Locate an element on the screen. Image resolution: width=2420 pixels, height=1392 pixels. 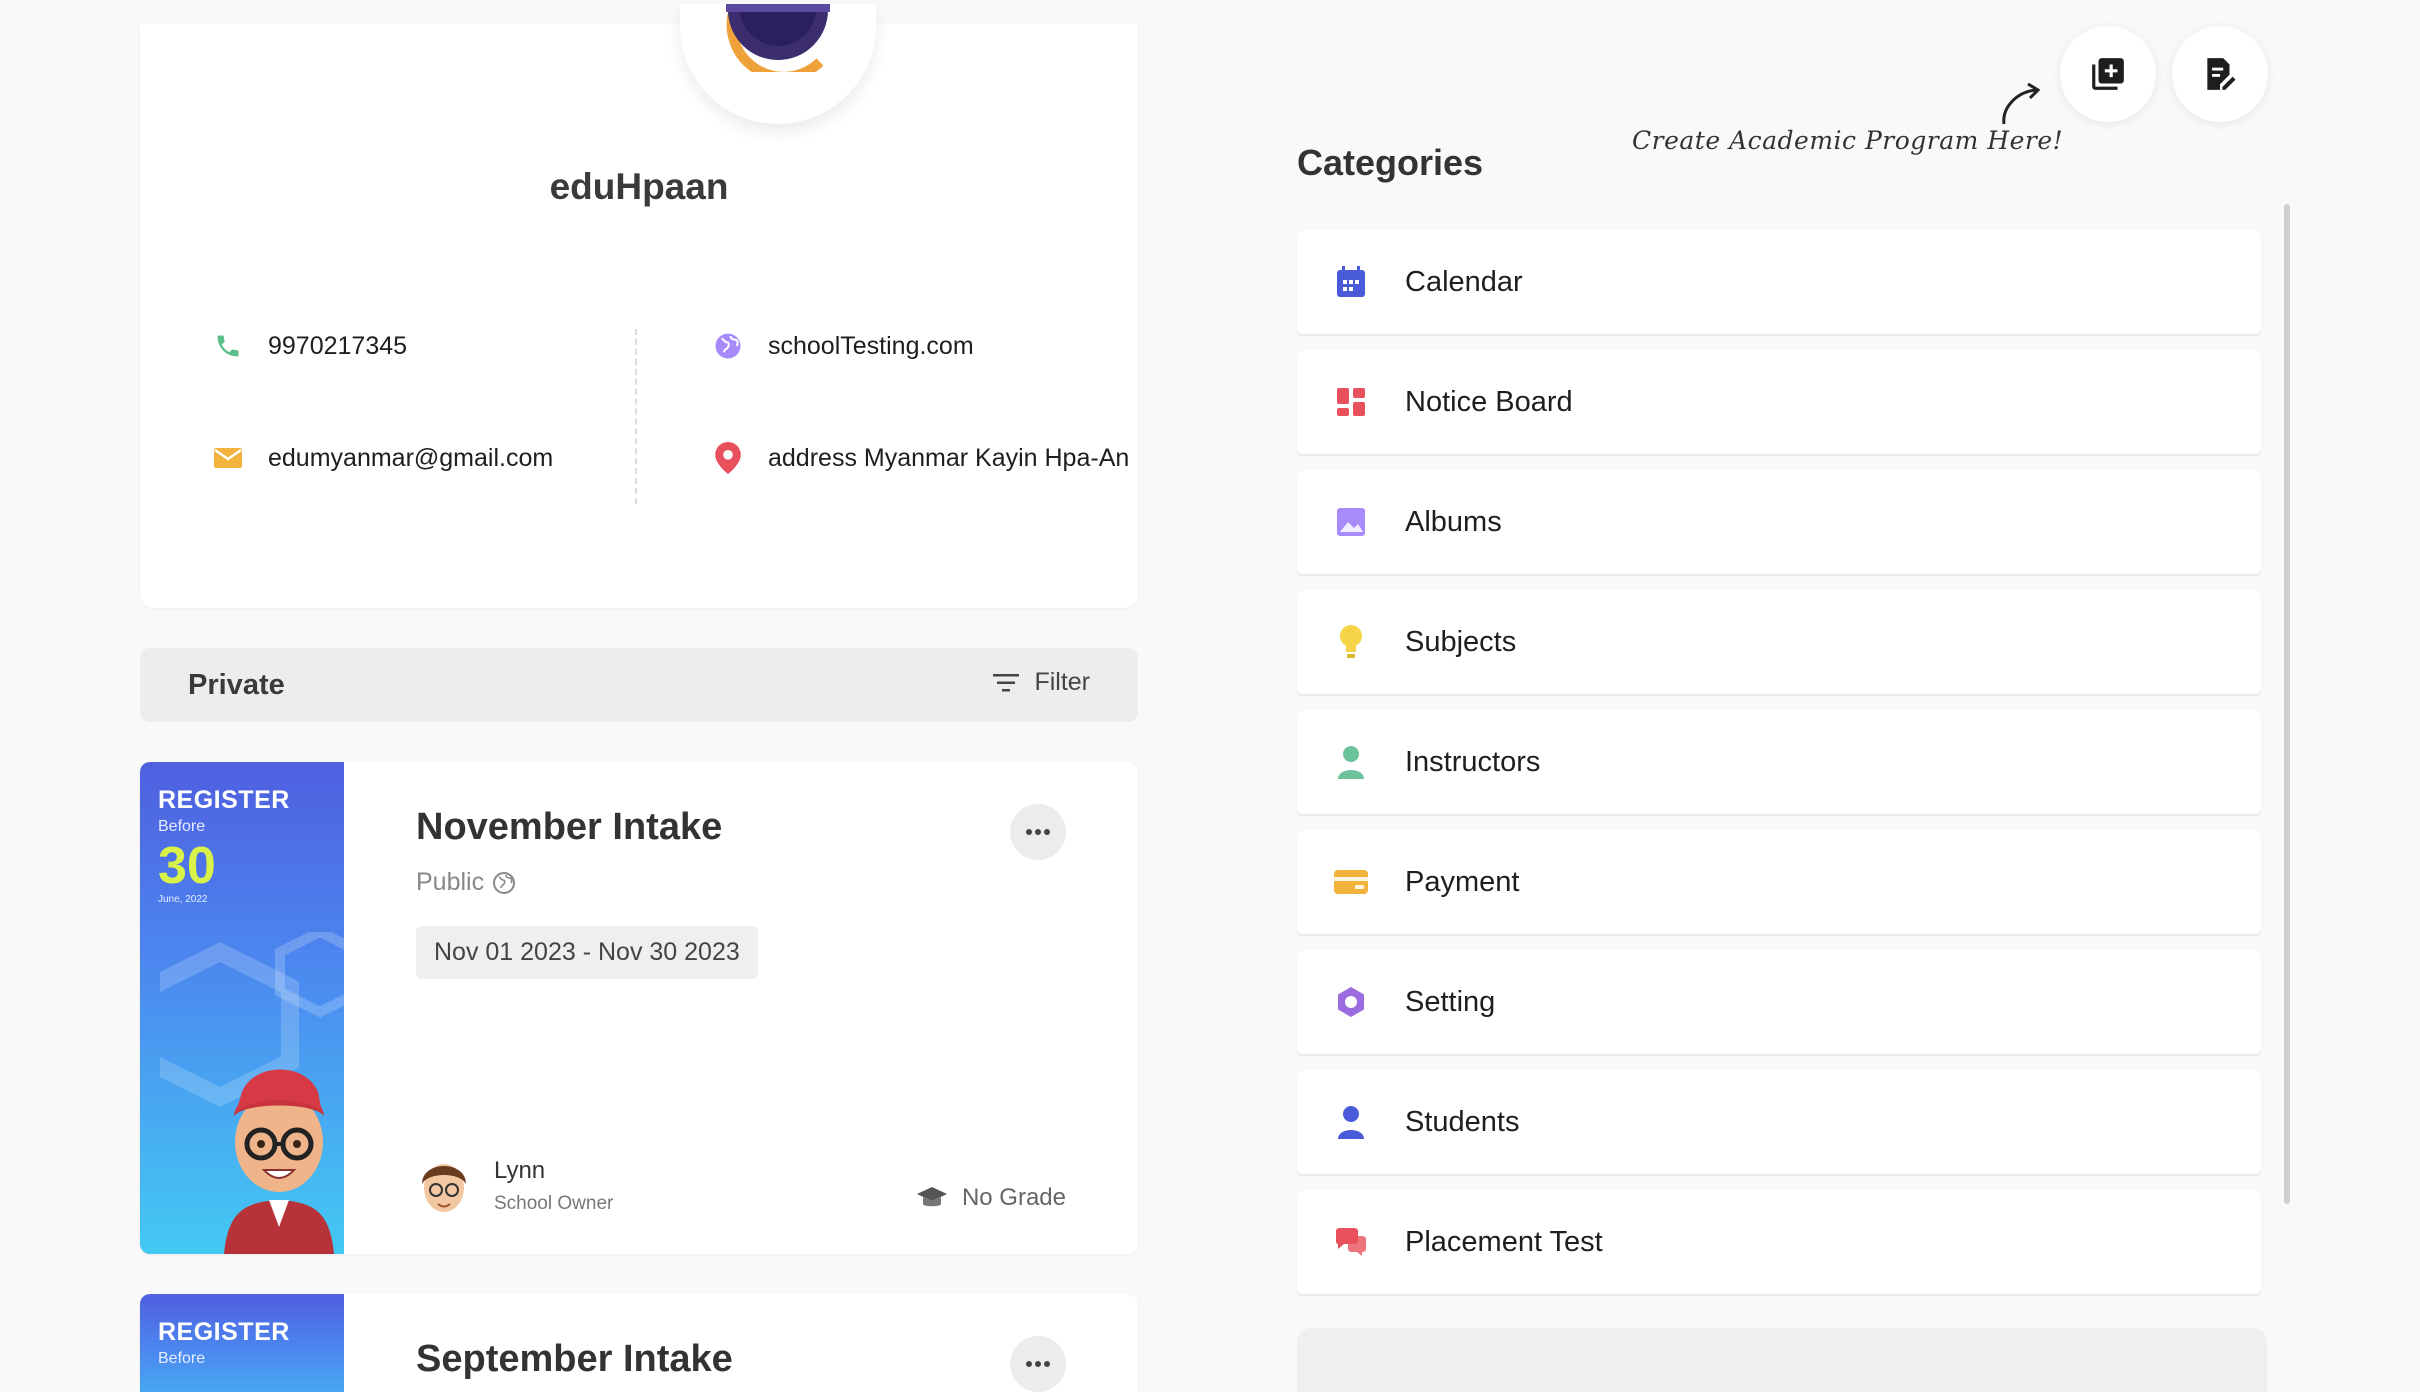
phone-number: 9970217345 is located at coordinates (338, 345).